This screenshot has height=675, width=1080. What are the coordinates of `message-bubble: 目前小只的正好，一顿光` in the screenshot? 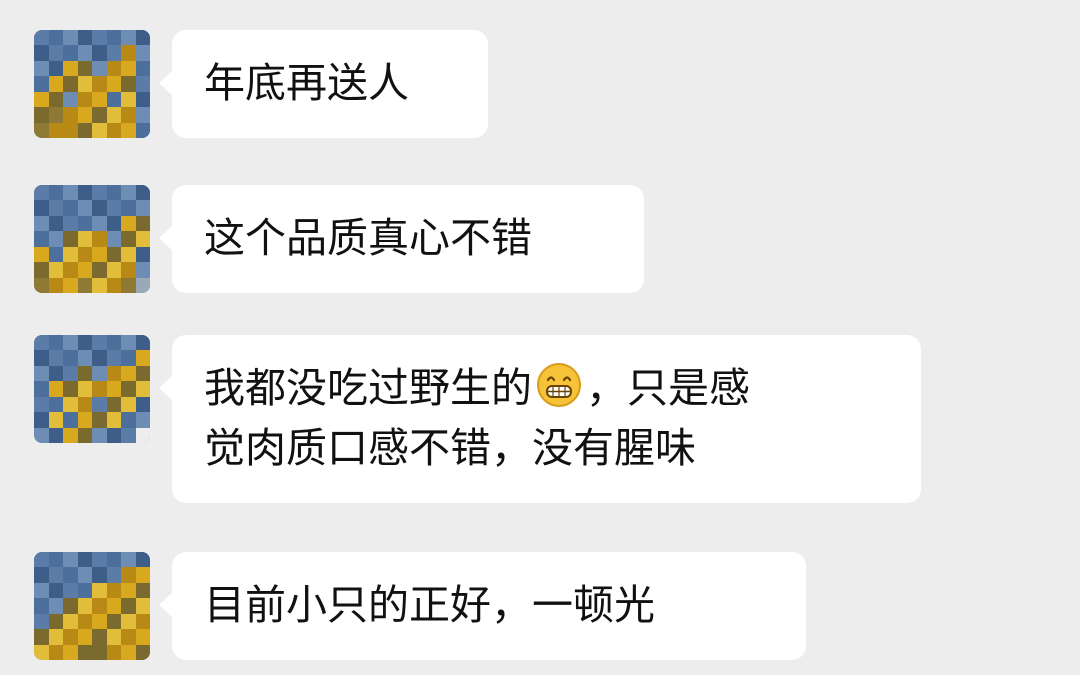 It's located at (482, 606).